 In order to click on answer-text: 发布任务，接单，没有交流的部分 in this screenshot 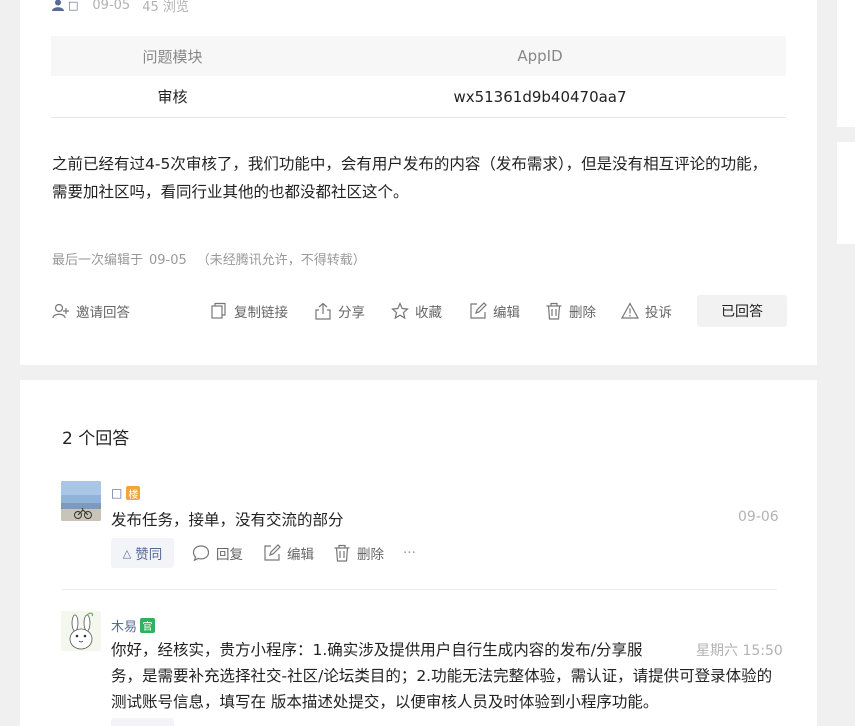, I will do `click(227, 520)`.